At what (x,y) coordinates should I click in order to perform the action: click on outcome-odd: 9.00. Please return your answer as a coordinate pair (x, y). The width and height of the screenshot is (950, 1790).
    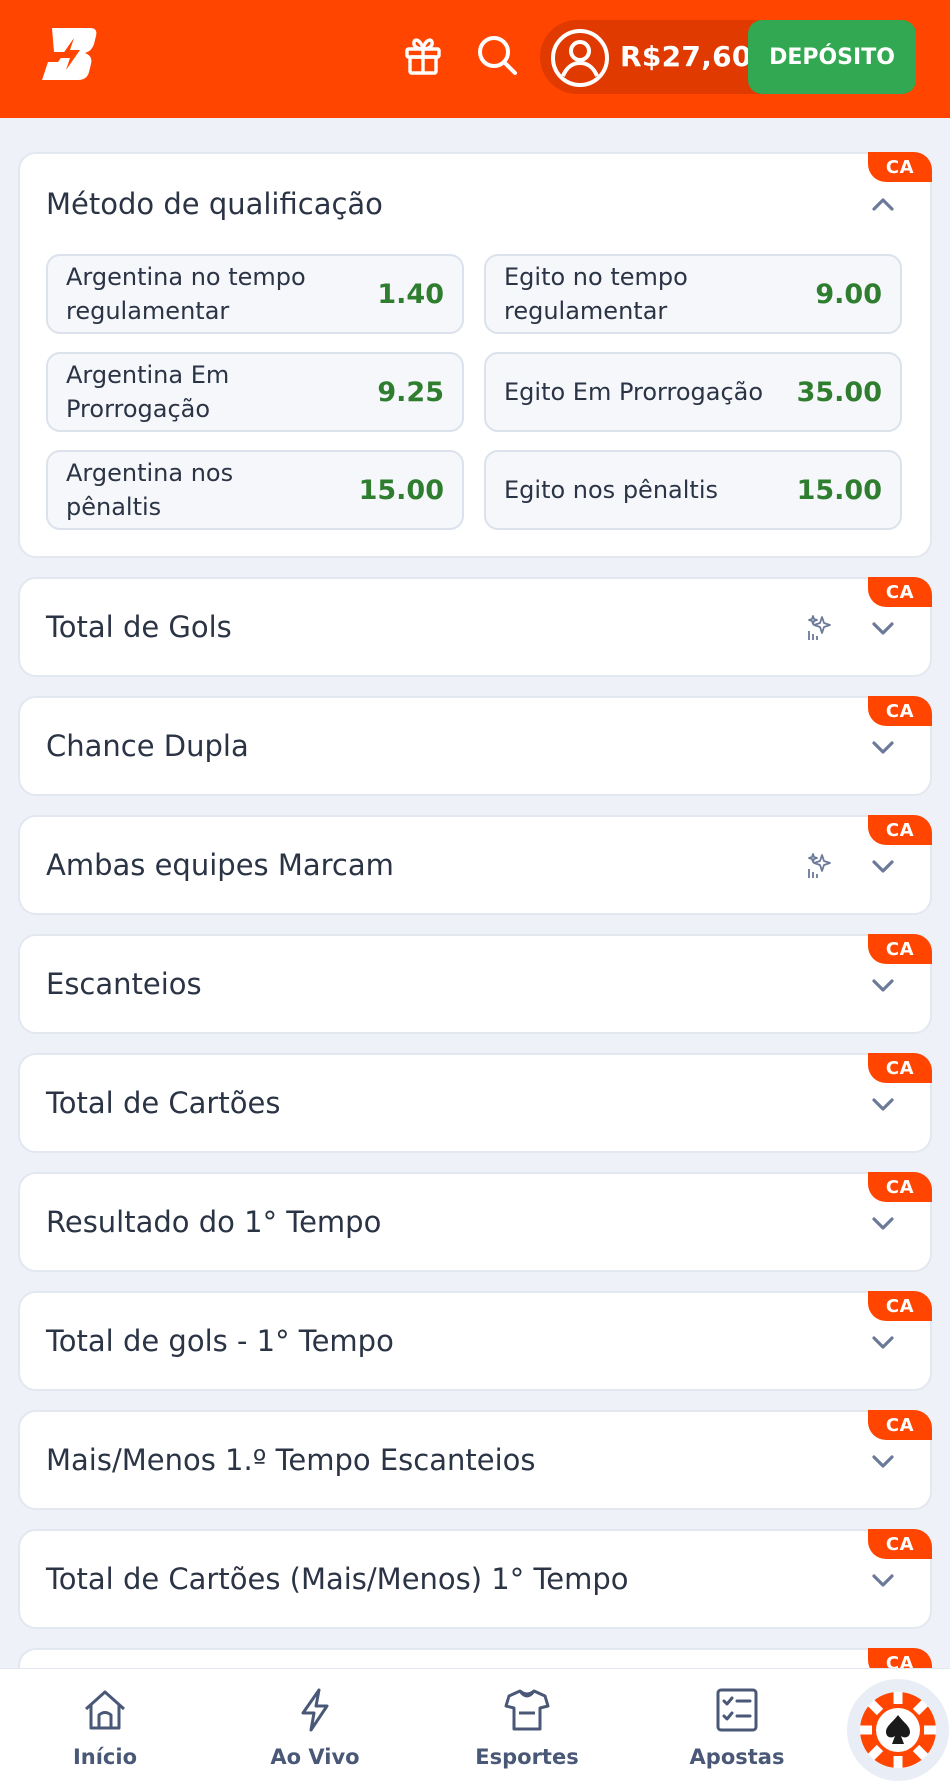
    Looking at the image, I should click on (848, 294).